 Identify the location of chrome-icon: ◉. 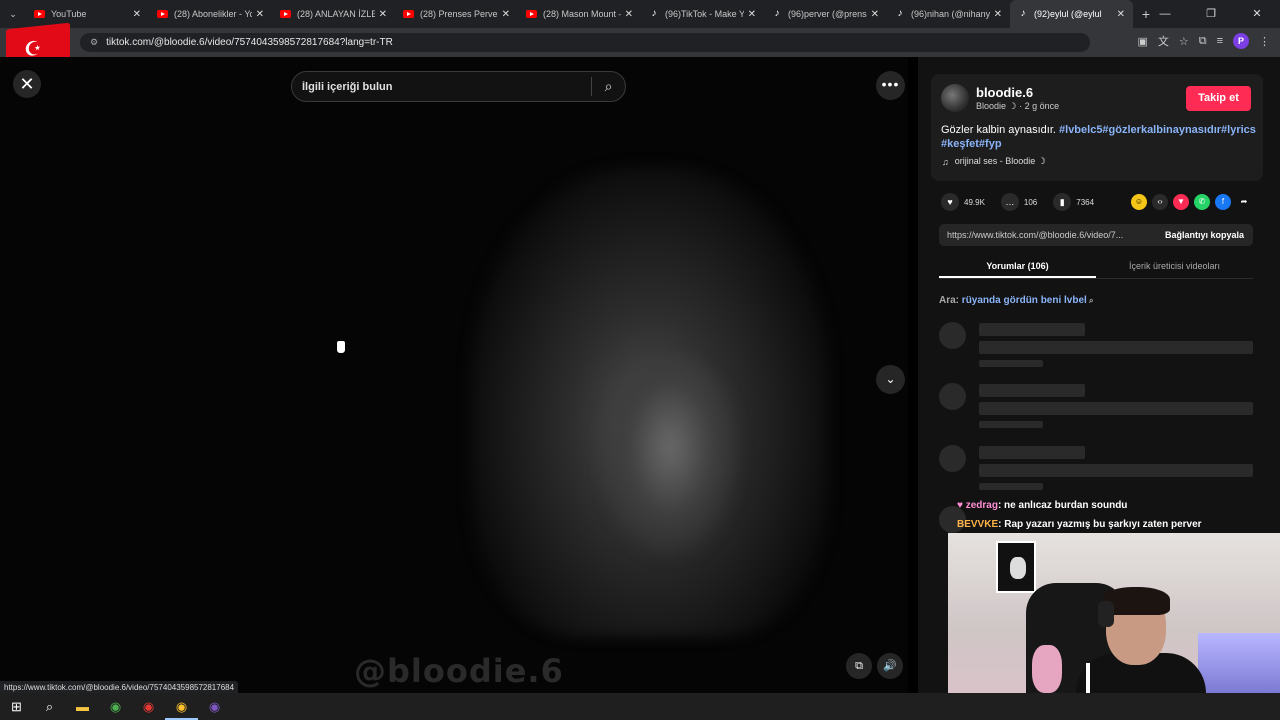
(115, 706).